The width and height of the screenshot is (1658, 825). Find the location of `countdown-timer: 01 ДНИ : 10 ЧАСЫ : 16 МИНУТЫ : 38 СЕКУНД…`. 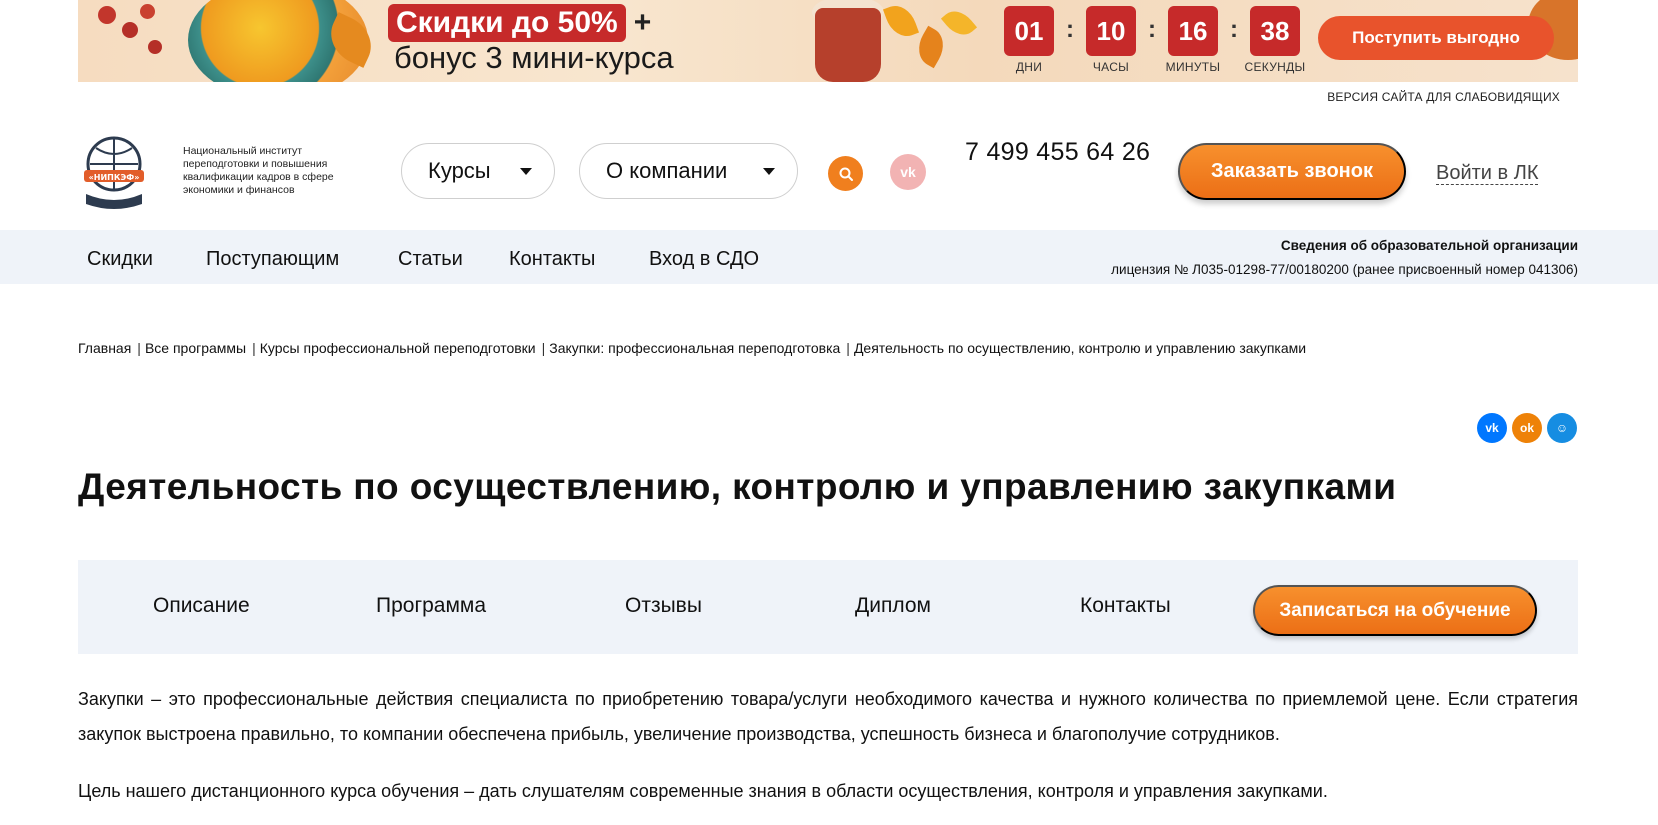

countdown-timer: 01 ДНИ : 10 ЧАСЫ : 16 МИНУТЫ : 38 СЕКУНД… is located at coordinates (1152, 40).